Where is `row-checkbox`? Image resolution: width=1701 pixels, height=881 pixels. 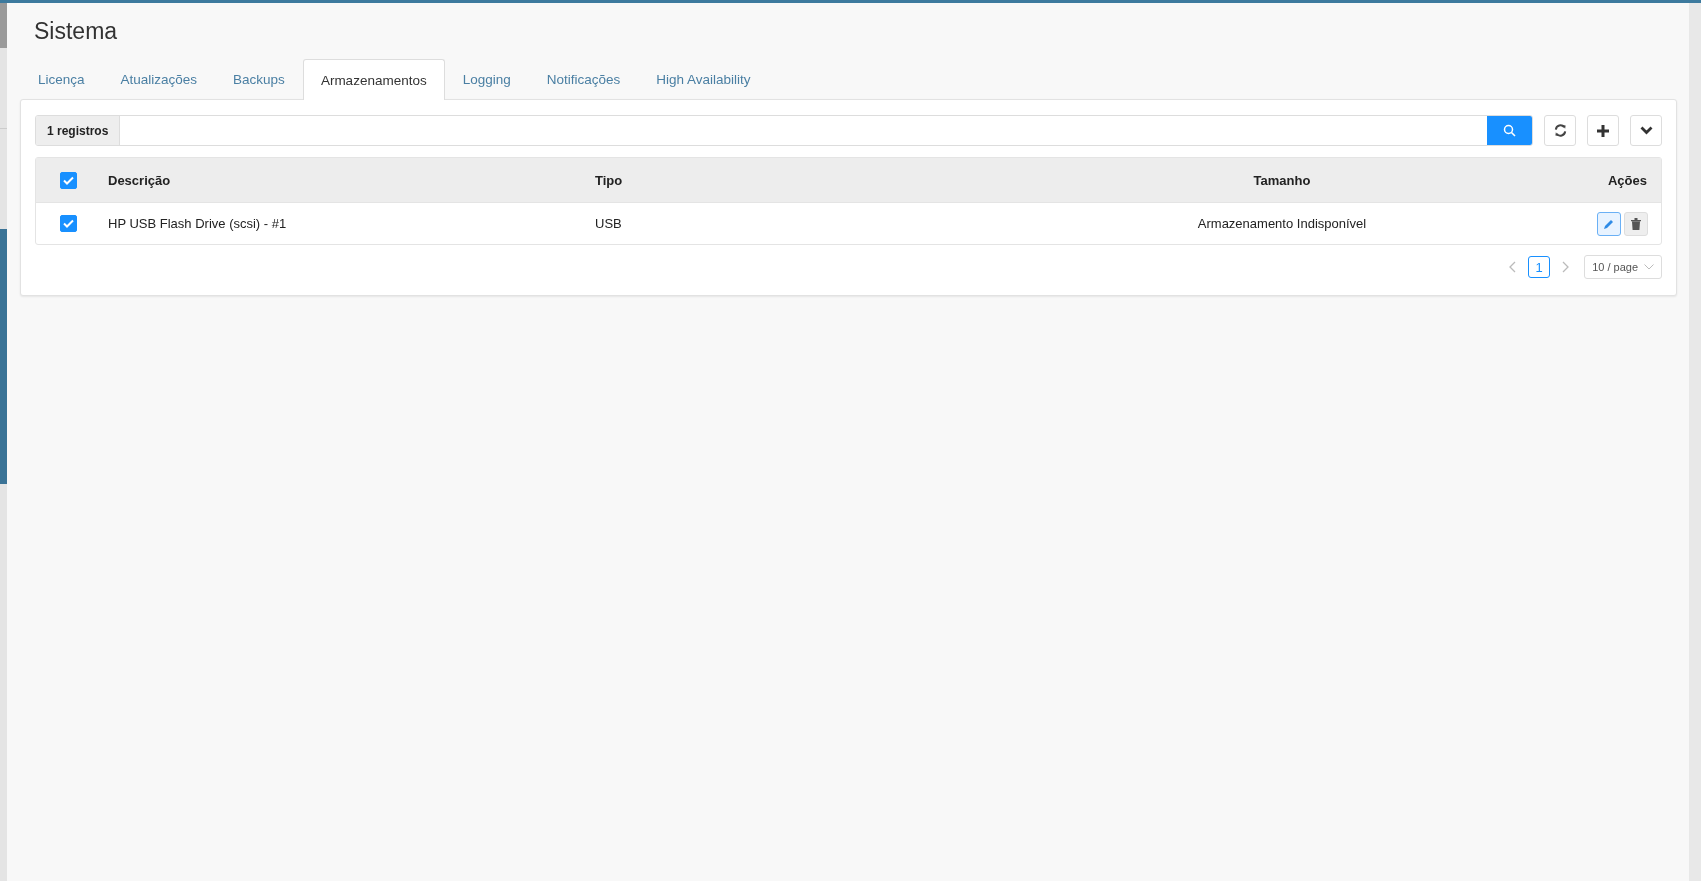 row-checkbox is located at coordinates (68, 223).